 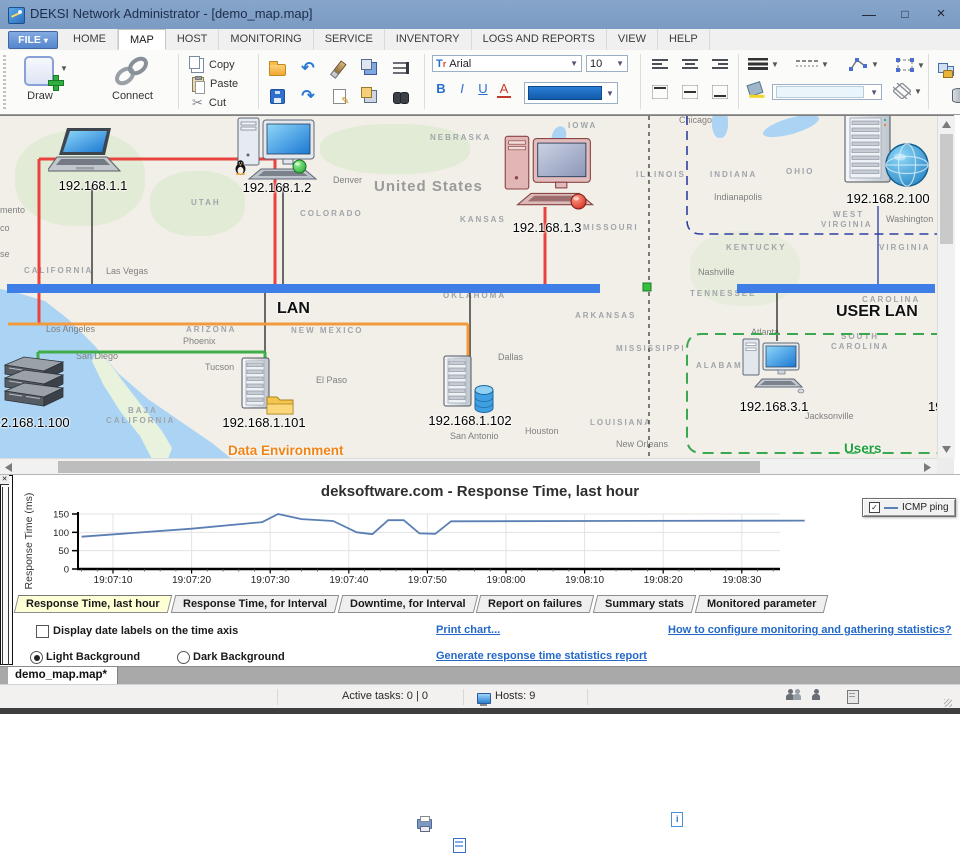 What do you see at coordinates (874, 507) in the screenshot?
I see `legend-checkbox: ✓` at bounding box center [874, 507].